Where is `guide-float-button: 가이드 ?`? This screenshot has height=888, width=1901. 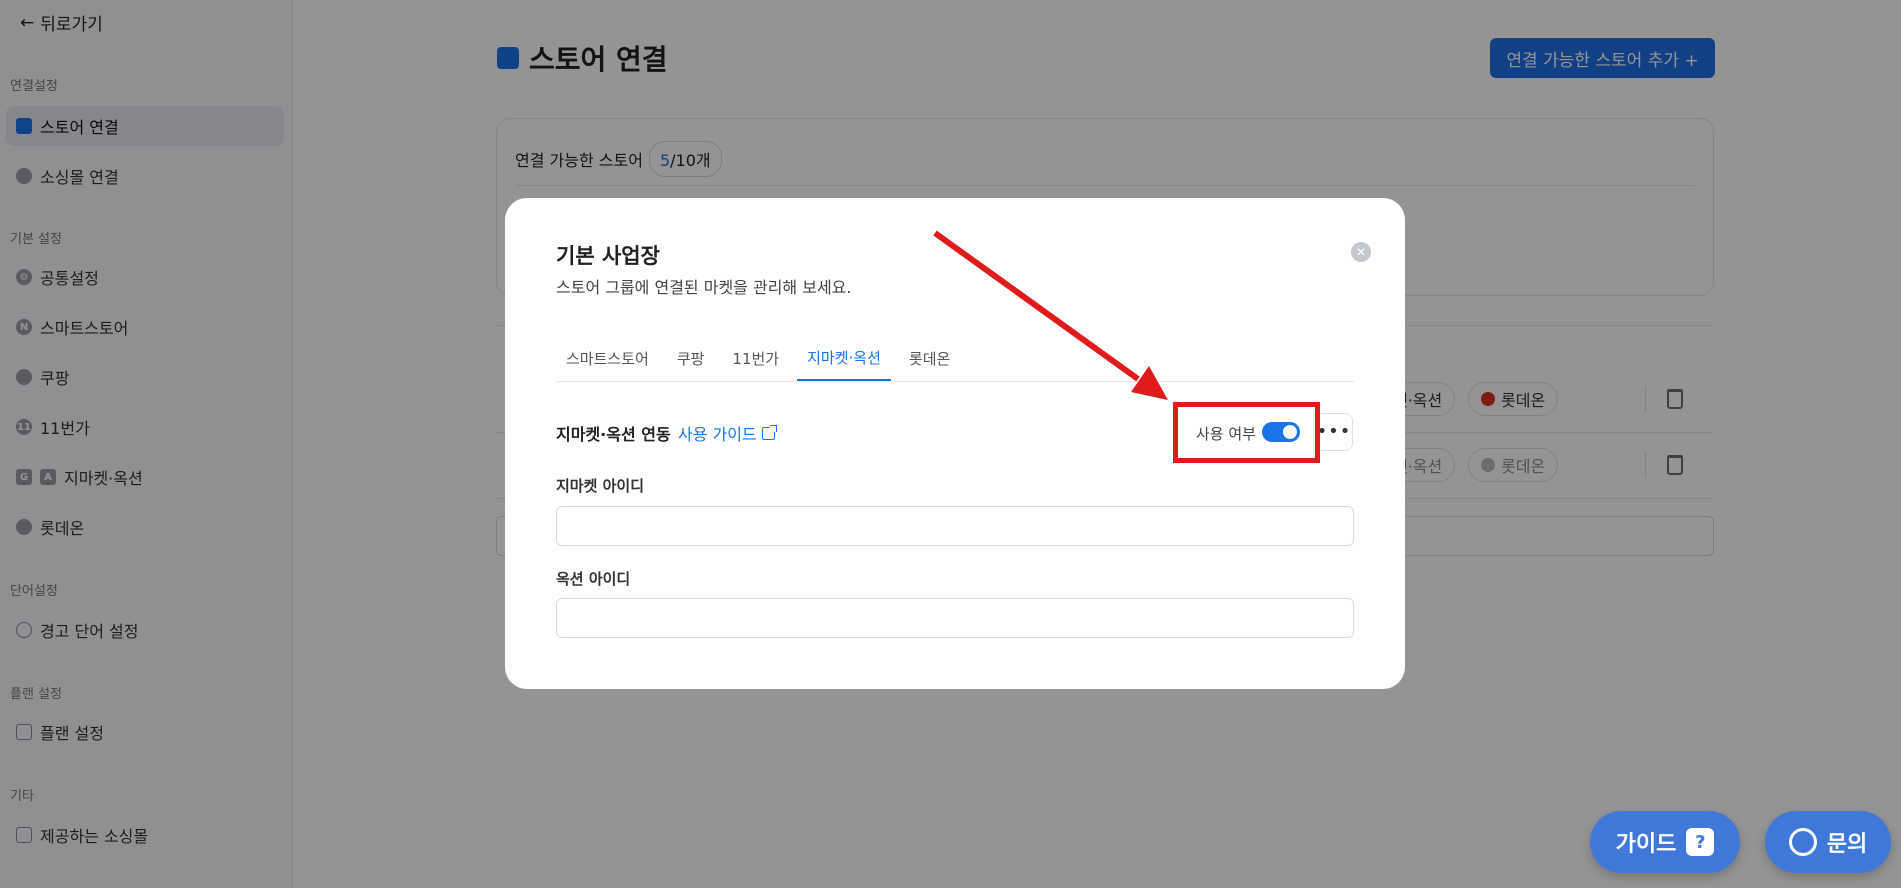 guide-float-button: 가이드 ? is located at coordinates (1665, 842).